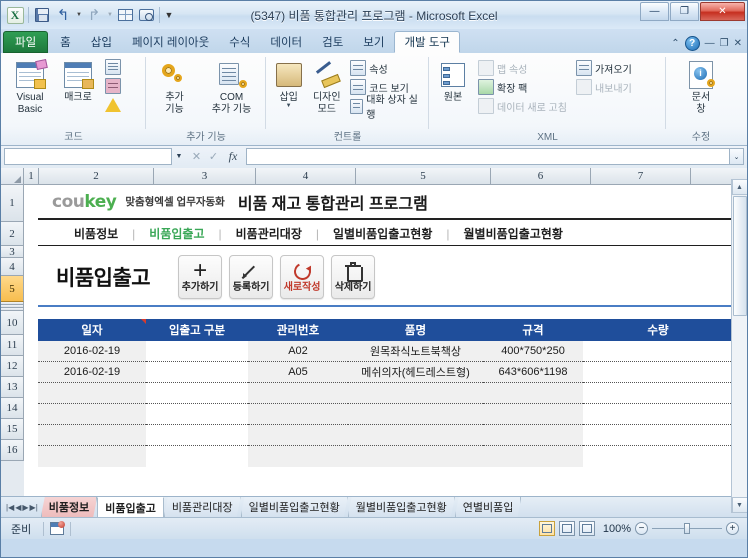  I want to click on run-dialog-button: 대화 상자 실행, so click(385, 108).